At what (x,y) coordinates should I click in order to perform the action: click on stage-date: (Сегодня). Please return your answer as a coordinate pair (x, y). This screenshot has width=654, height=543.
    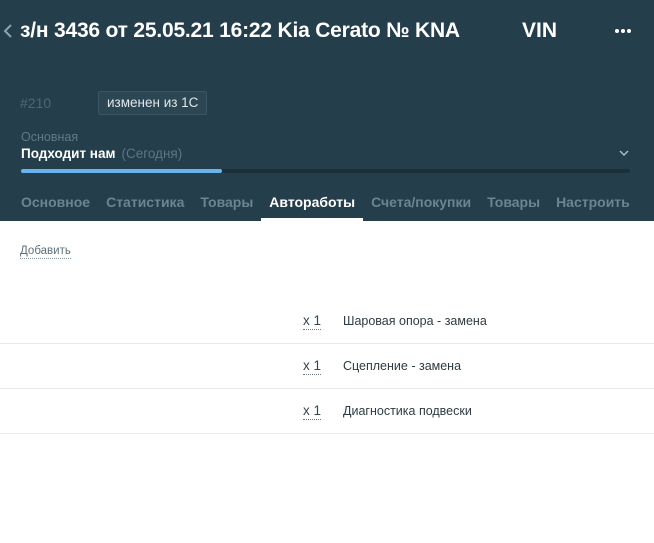
    Looking at the image, I should click on (152, 153).